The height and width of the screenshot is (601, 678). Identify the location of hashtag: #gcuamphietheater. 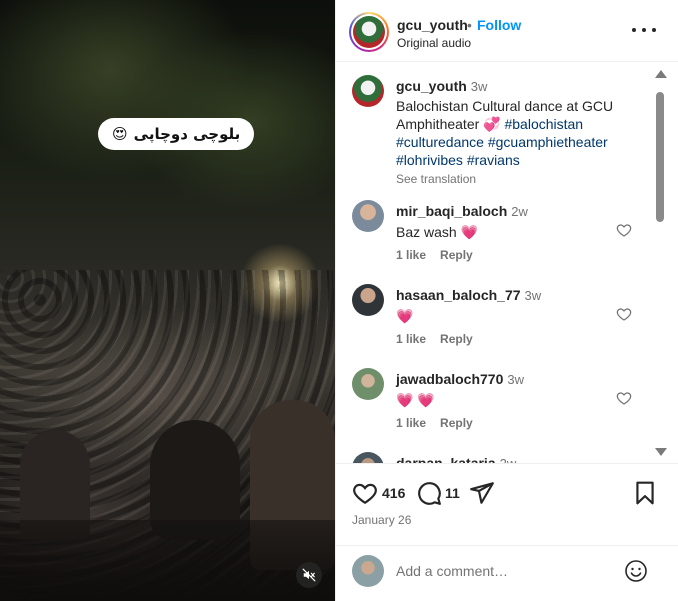
(548, 142).